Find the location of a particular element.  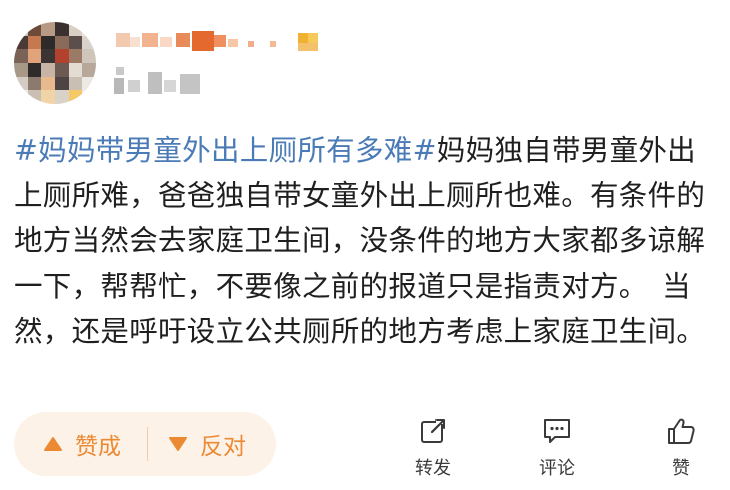

triangle-up-icon is located at coordinates (53, 444).